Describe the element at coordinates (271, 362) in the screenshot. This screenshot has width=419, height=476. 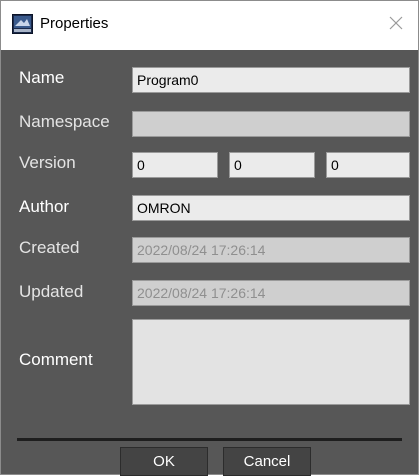
I see `comment-textarea` at that location.